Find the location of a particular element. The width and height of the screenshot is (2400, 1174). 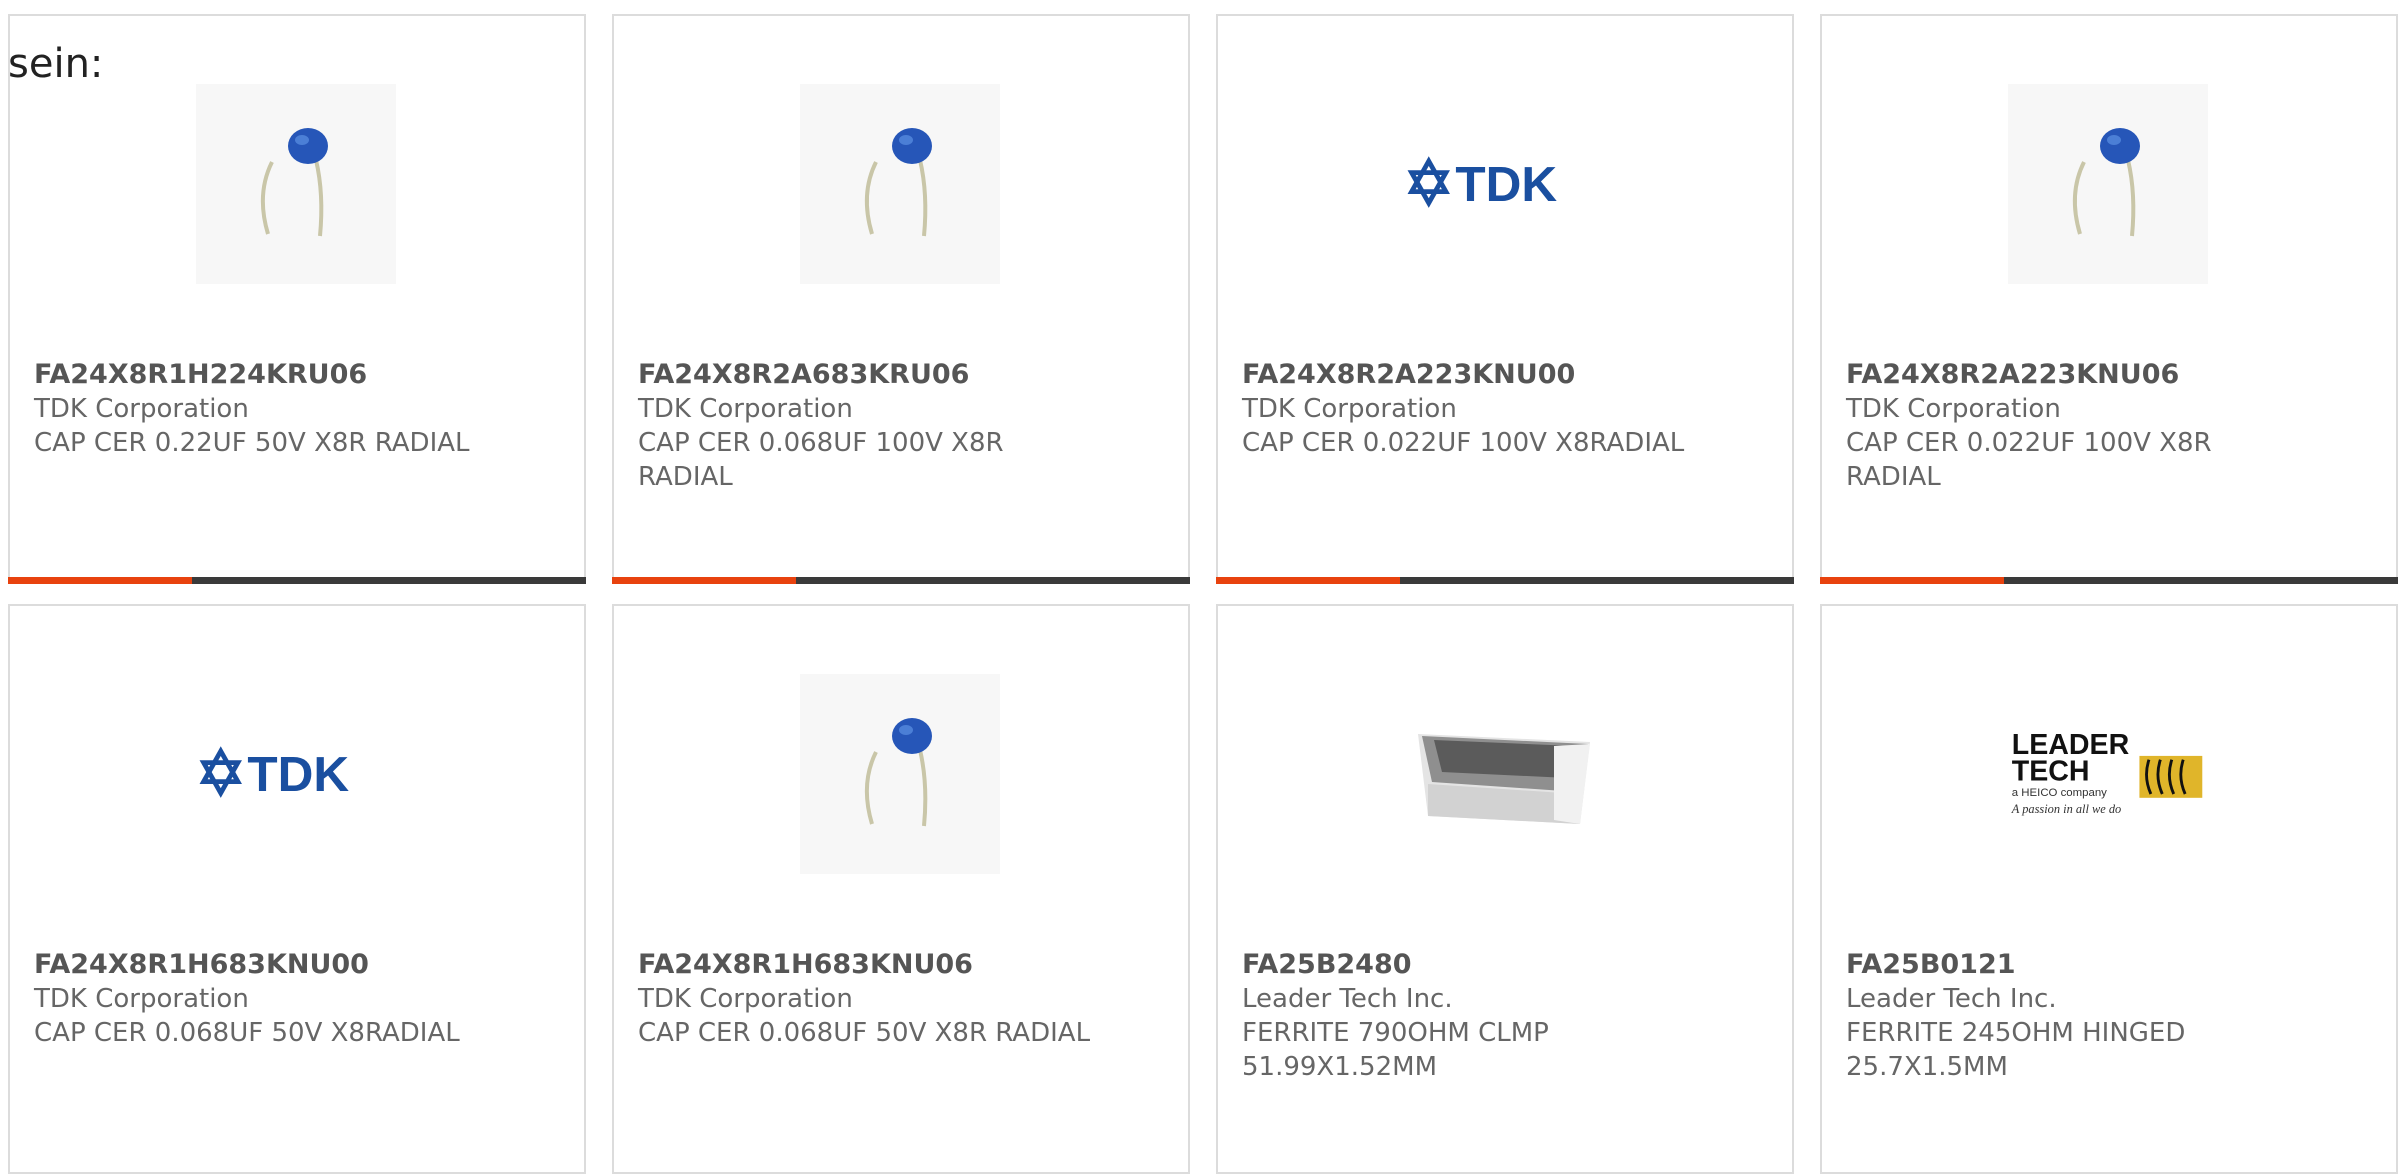

part-number-link: FA24X8R2A223KNU06 is located at coordinates (2076, 375).